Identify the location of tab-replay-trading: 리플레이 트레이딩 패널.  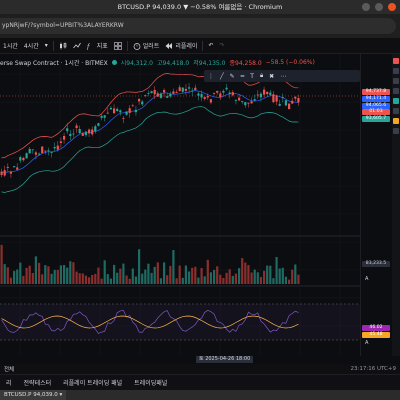
(92, 382).